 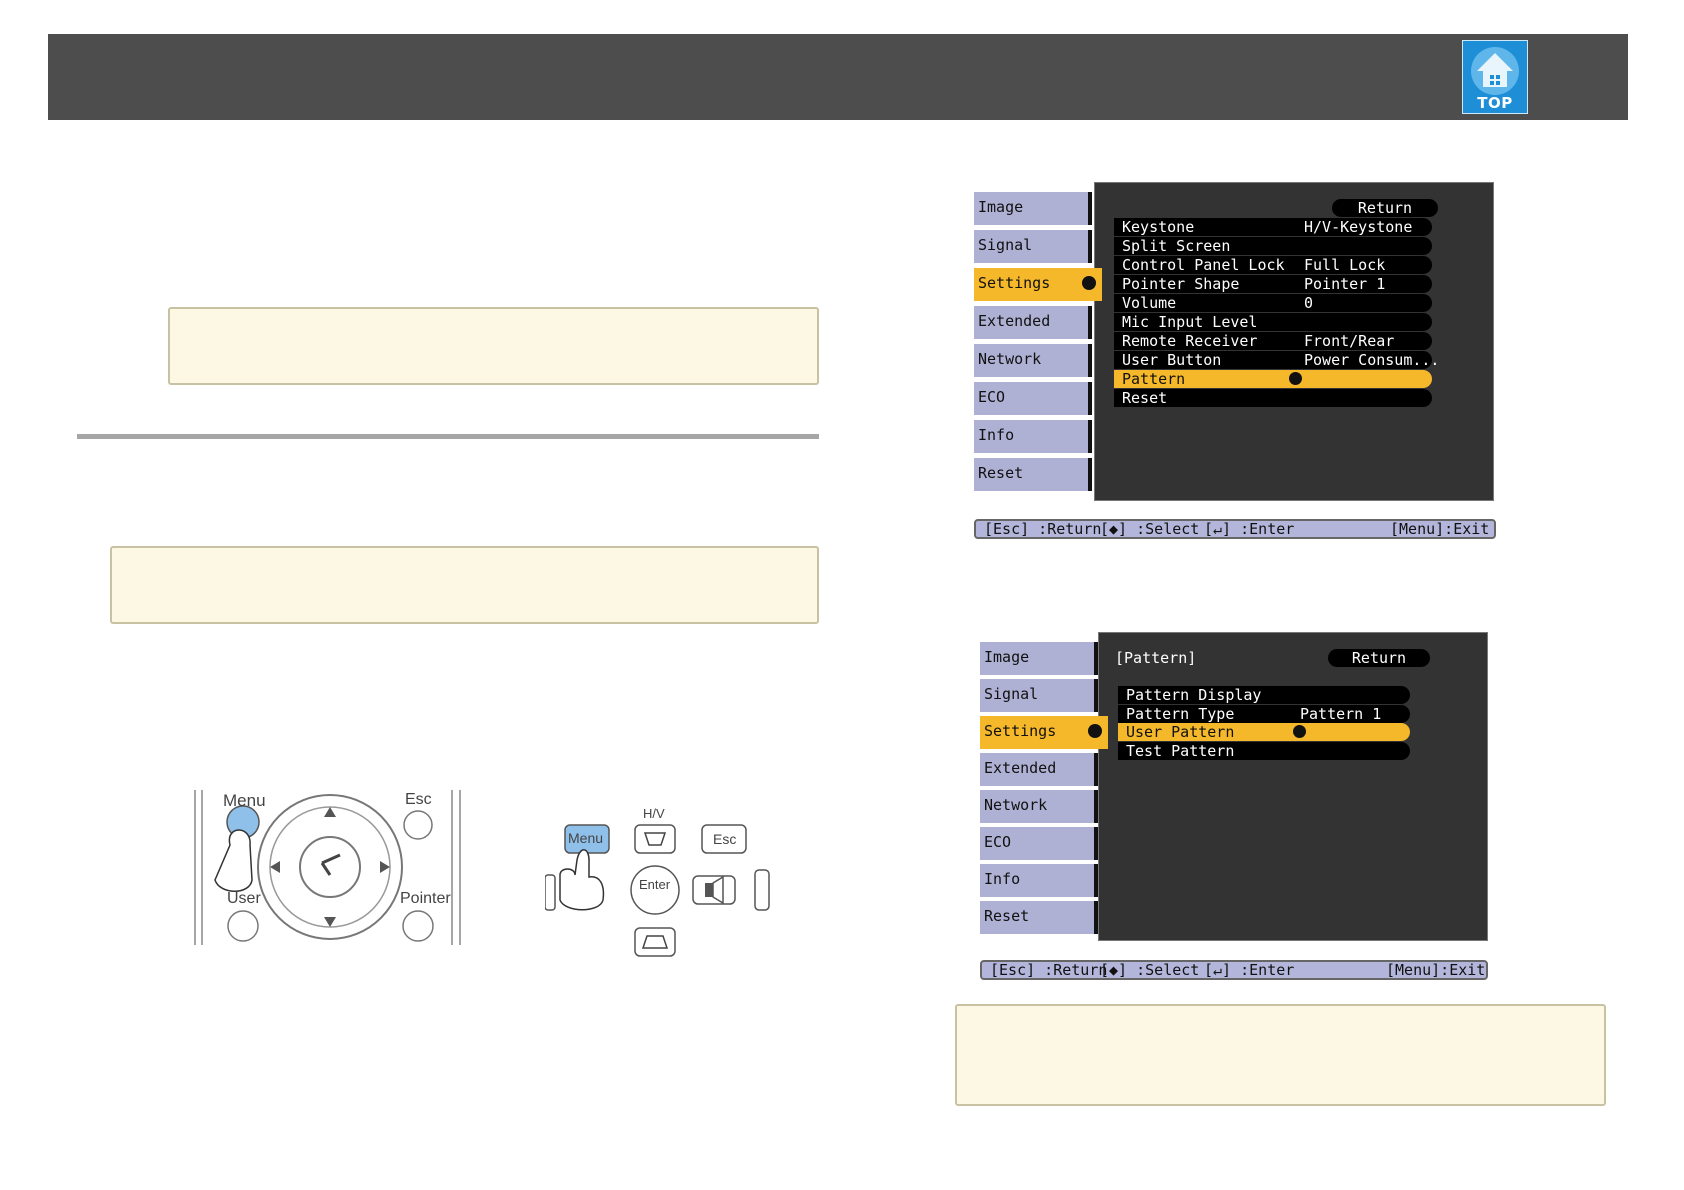 What do you see at coordinates (1273, 246) in the screenshot?
I see `menu-row: Split Screen` at bounding box center [1273, 246].